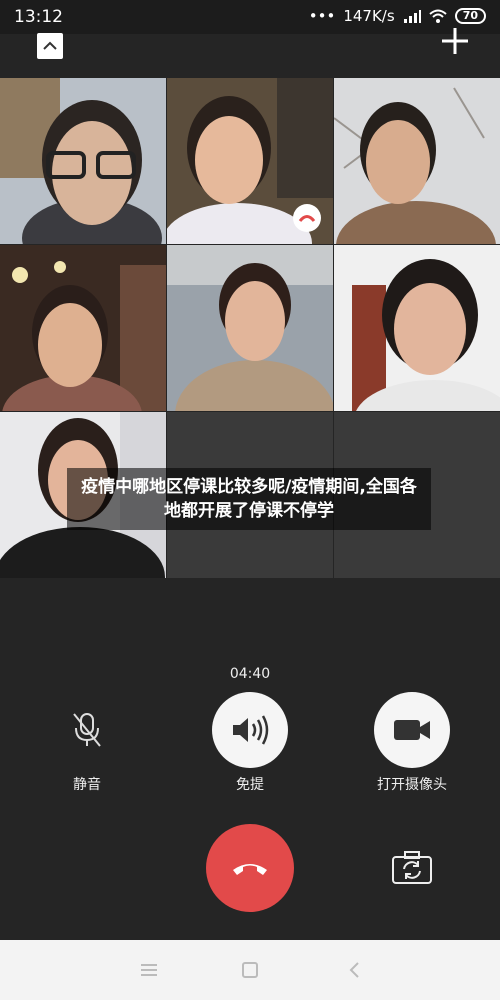 This screenshot has height=1000, width=500. Describe the element at coordinates (369, 16) in the screenshot. I see `network-speed: 147K/s` at that location.